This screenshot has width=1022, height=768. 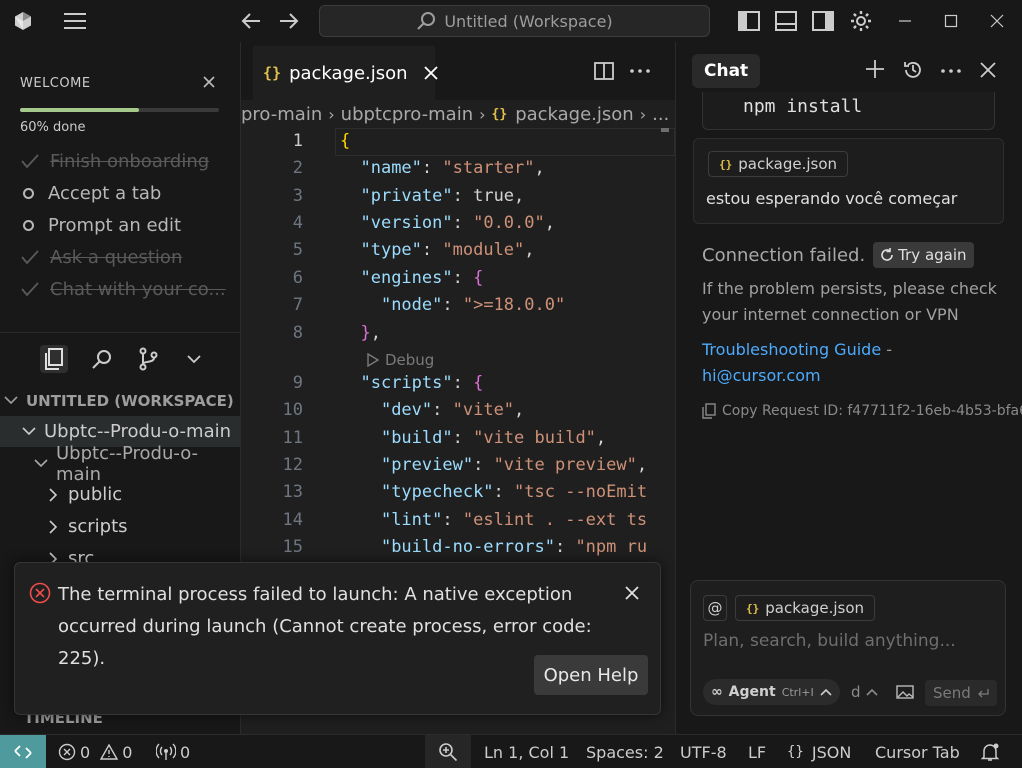 I want to click on send-button: Send, so click(x=961, y=693).